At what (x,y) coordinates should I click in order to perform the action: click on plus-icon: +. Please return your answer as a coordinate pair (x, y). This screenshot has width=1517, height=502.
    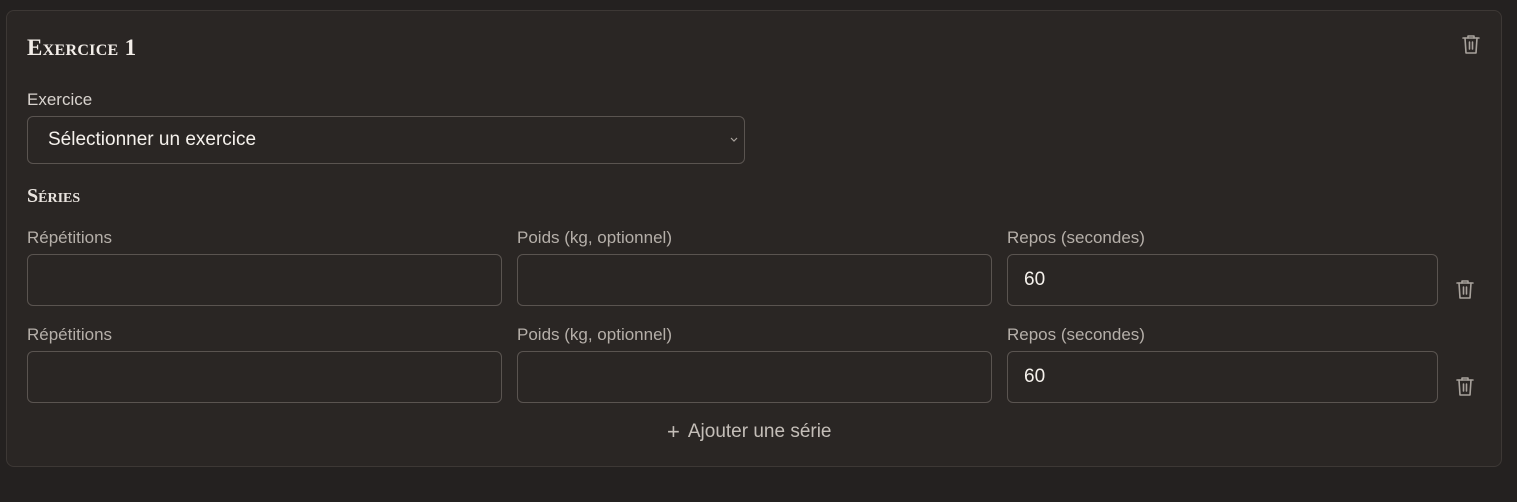
    Looking at the image, I should click on (673, 431).